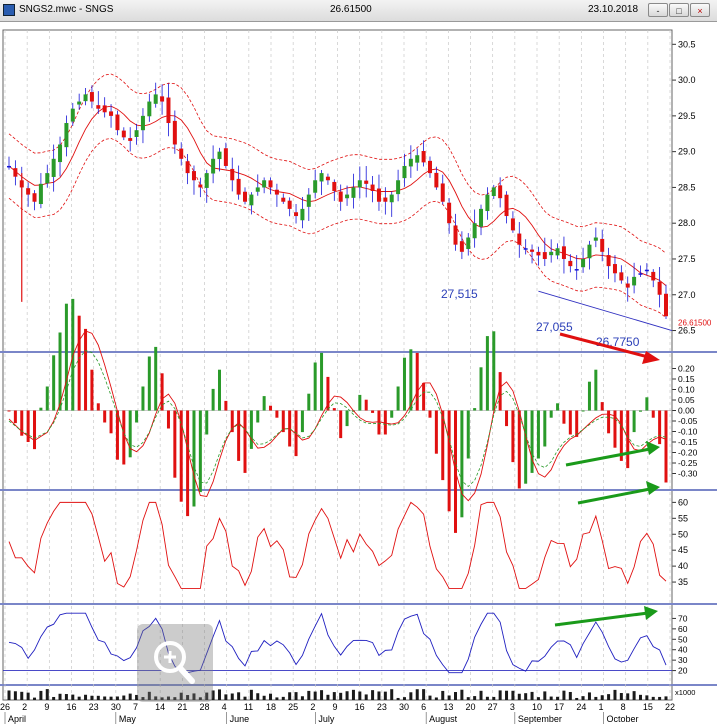 The width and height of the screenshot is (717, 724). Describe the element at coordinates (623, 707) in the screenshot. I see `x-day-tick-label: 8` at that location.